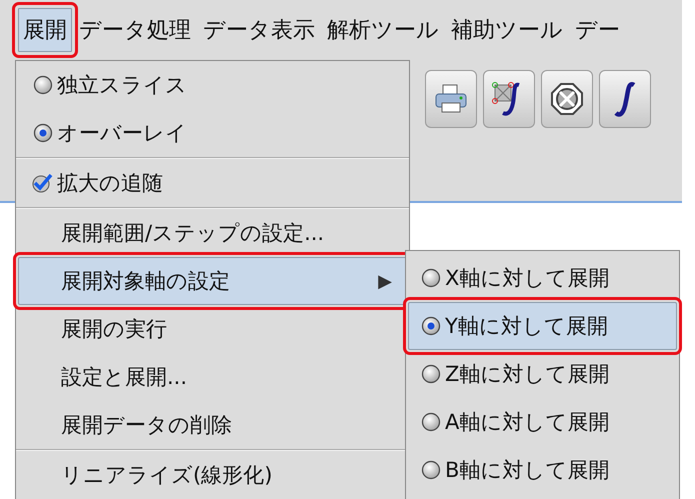  What do you see at coordinates (212, 183) in the screenshot?
I see `menu-item: 拡大の追随` at bounding box center [212, 183].